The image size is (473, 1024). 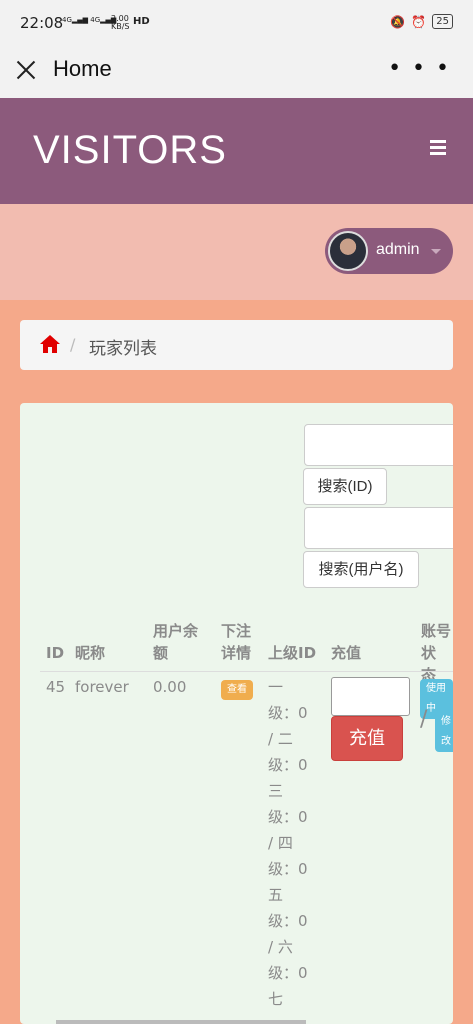 I want to click on user-name: admin, so click(x=398, y=249).